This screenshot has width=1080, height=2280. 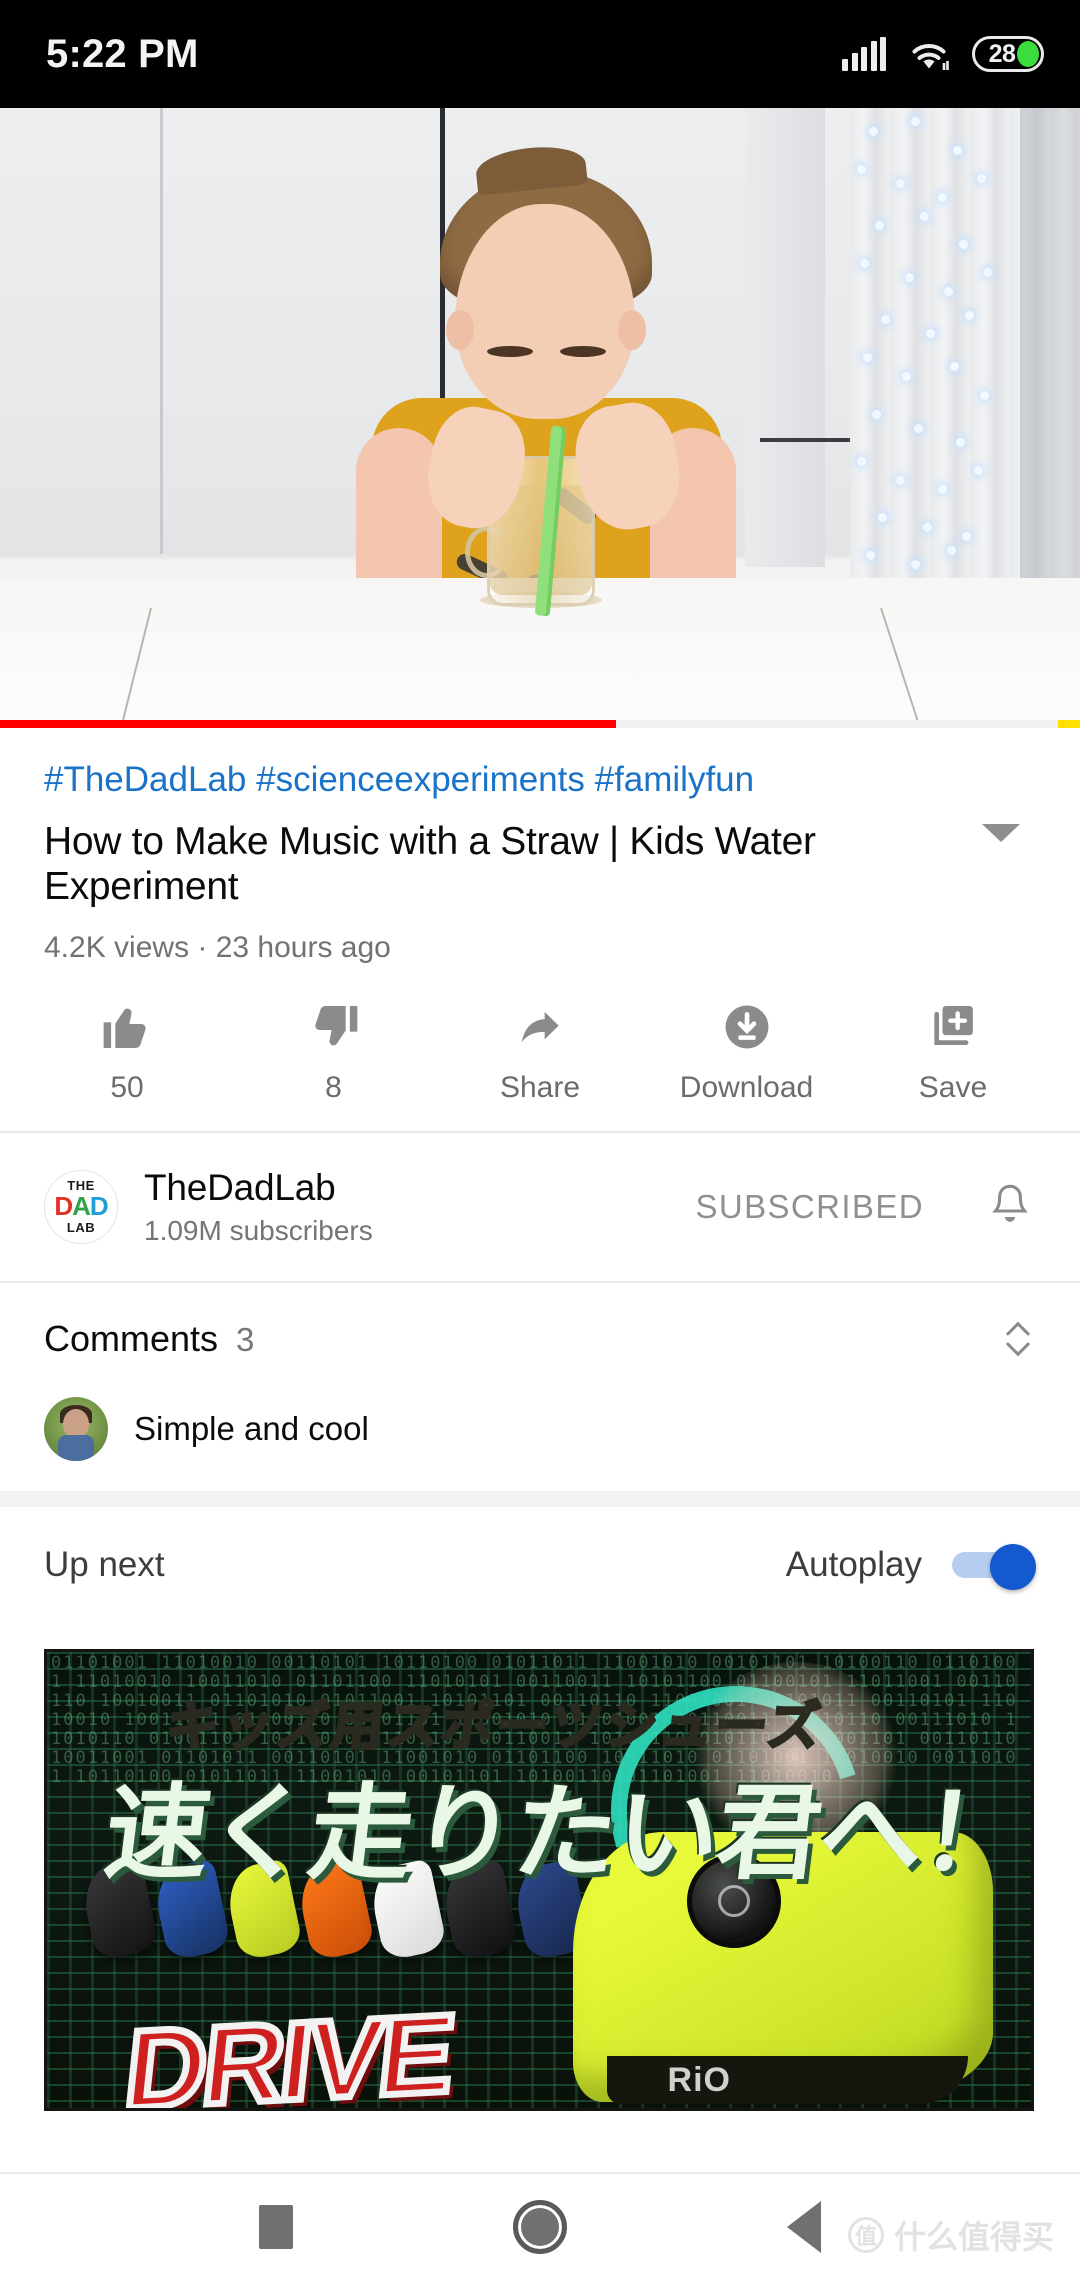 What do you see at coordinates (276, 2227) in the screenshot?
I see `square-recents-icon` at bounding box center [276, 2227].